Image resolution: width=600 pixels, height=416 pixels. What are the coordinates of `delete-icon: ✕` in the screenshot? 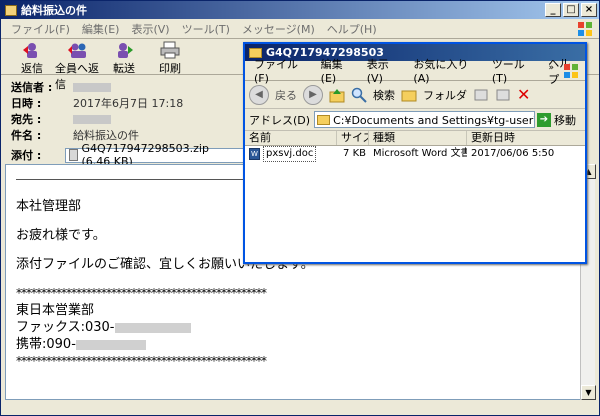 It's located at (523, 94).